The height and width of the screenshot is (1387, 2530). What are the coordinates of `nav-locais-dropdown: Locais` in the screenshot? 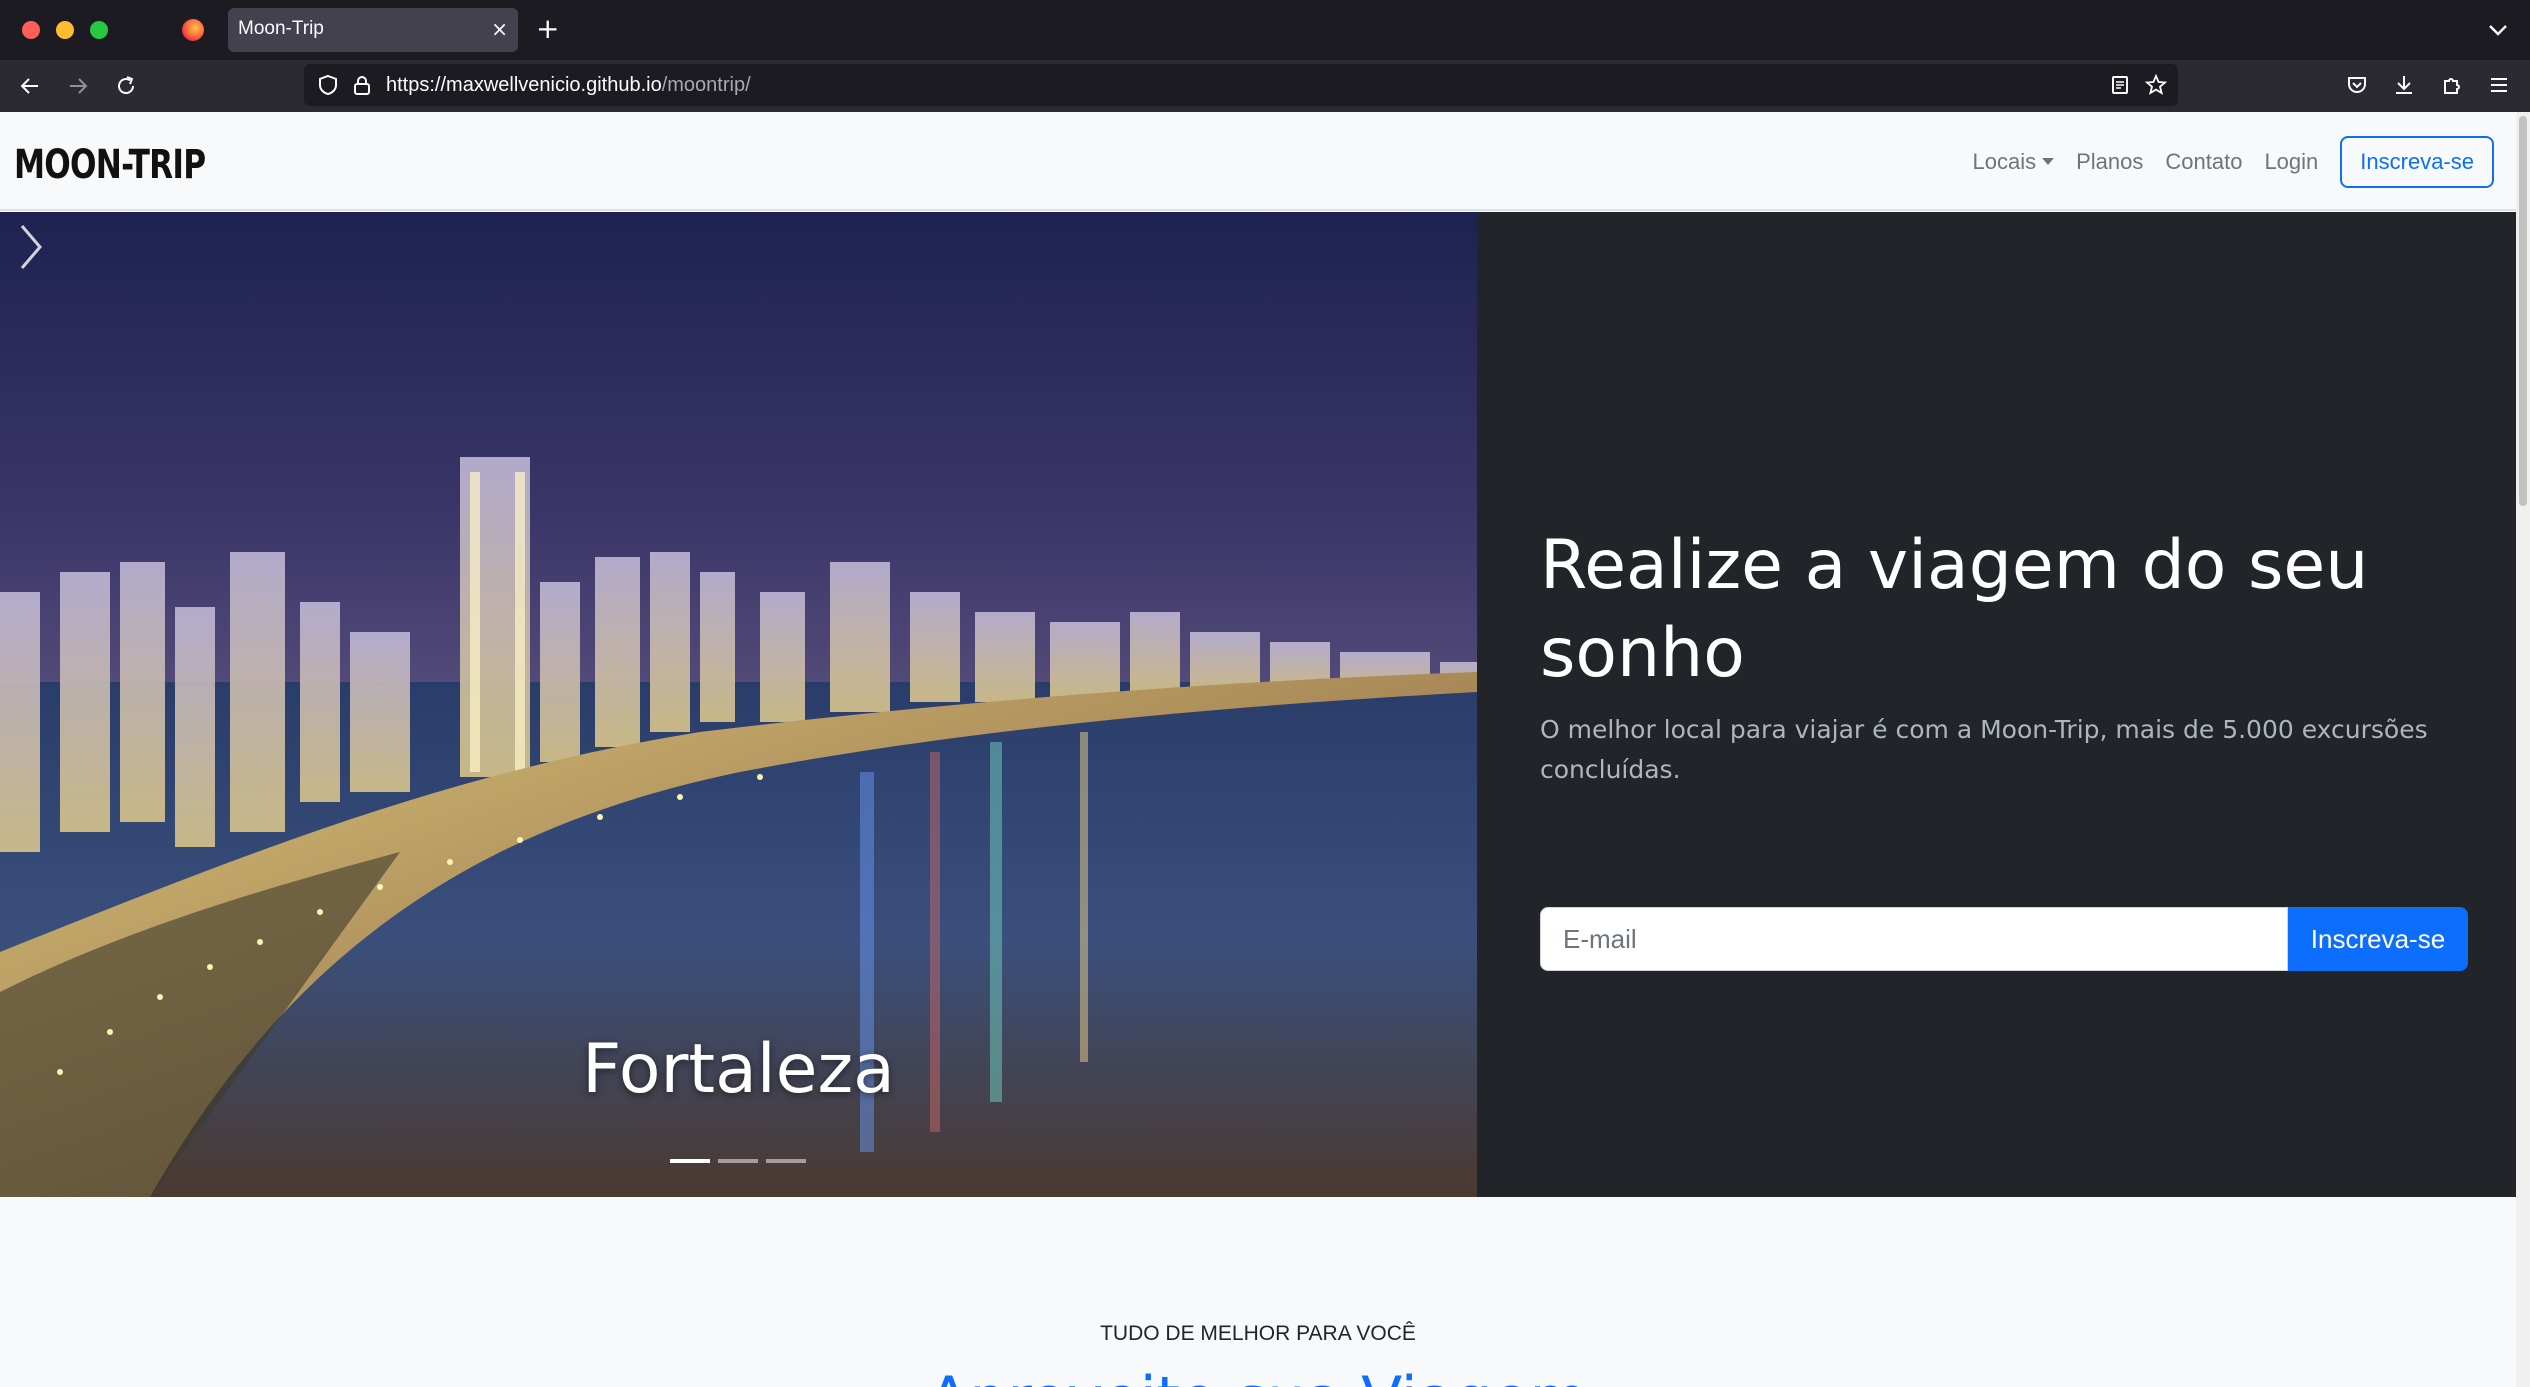 It's located at (2014, 162).